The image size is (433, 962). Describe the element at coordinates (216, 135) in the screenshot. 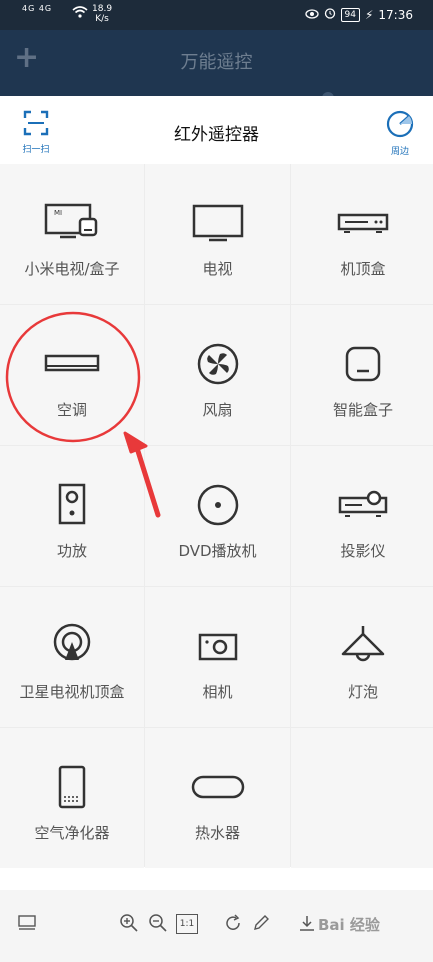

I see `panel-title: 红外遥控器` at that location.